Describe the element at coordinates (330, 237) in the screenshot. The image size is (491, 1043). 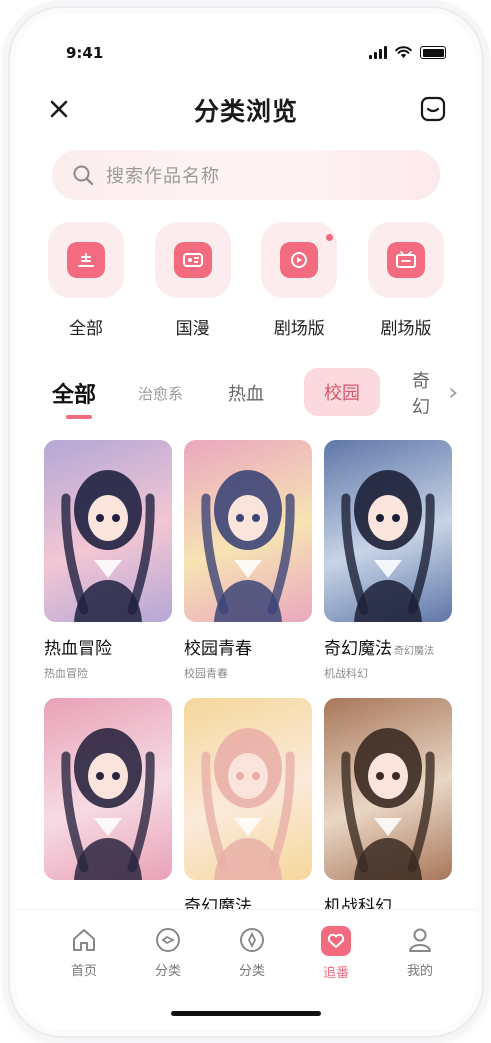
I see `notification-dot` at that location.